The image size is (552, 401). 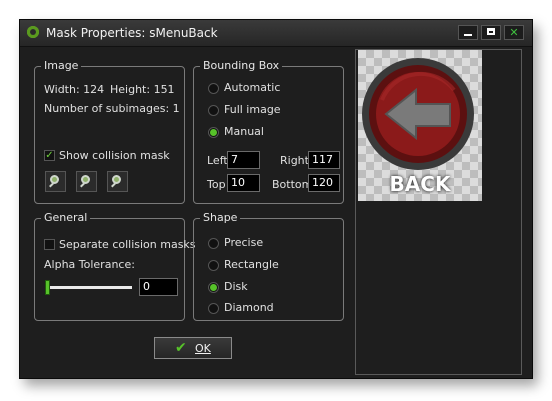 I want to click on shape-group-label: Shape, so click(x=220, y=217).